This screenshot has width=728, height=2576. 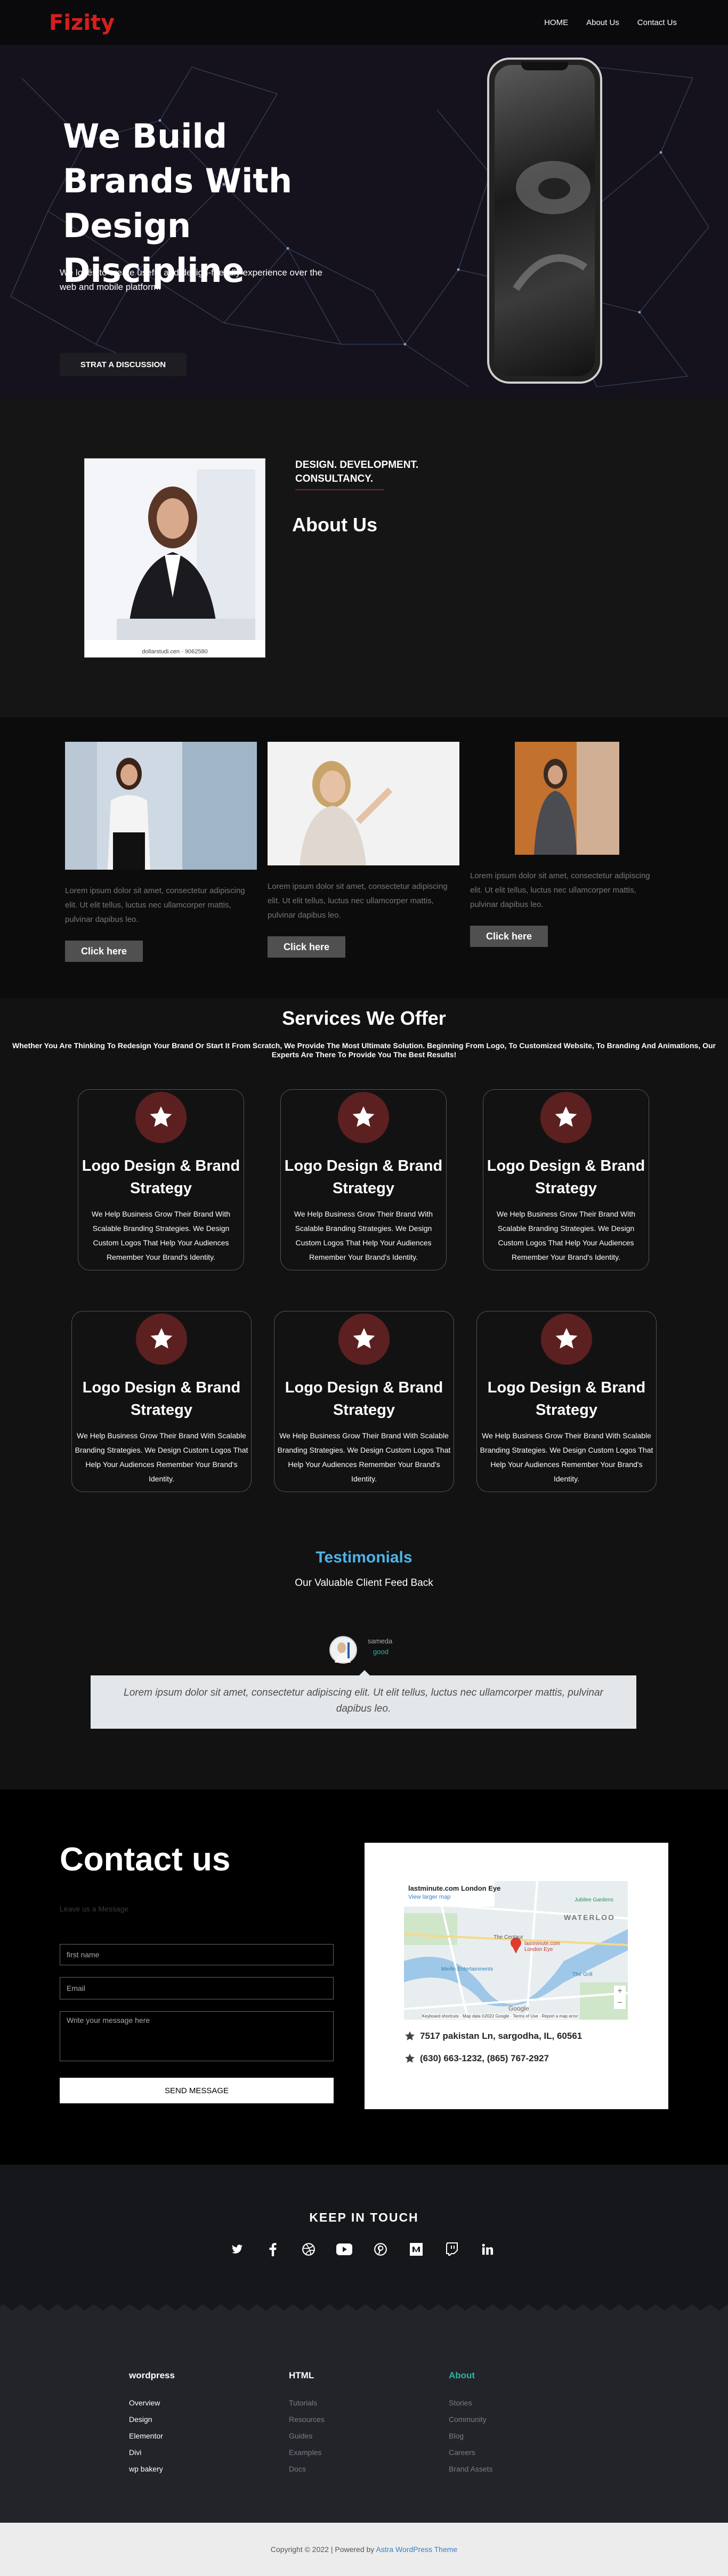 What do you see at coordinates (544, 66) in the screenshot?
I see `phone-notch` at bounding box center [544, 66].